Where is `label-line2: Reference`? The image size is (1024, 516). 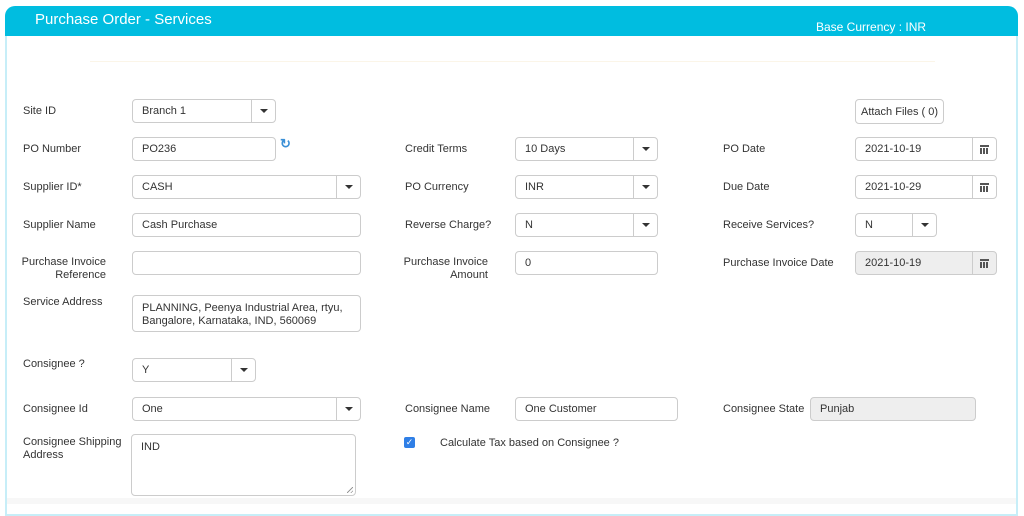
label-line2: Reference is located at coordinates (80, 275).